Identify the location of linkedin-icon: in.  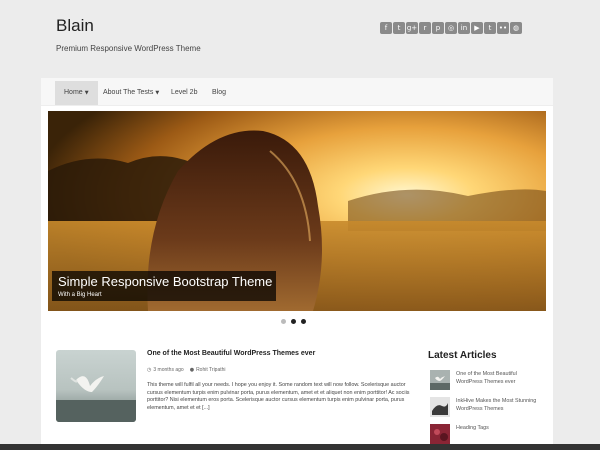
(464, 28).